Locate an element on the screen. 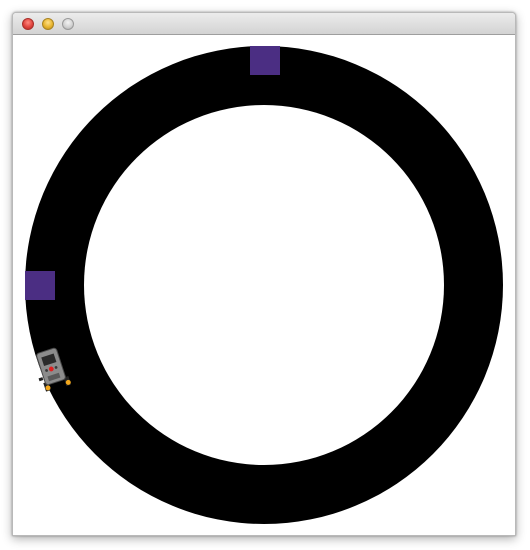 The width and height of the screenshot is (530, 550). track-marker-left is located at coordinates (40, 285).